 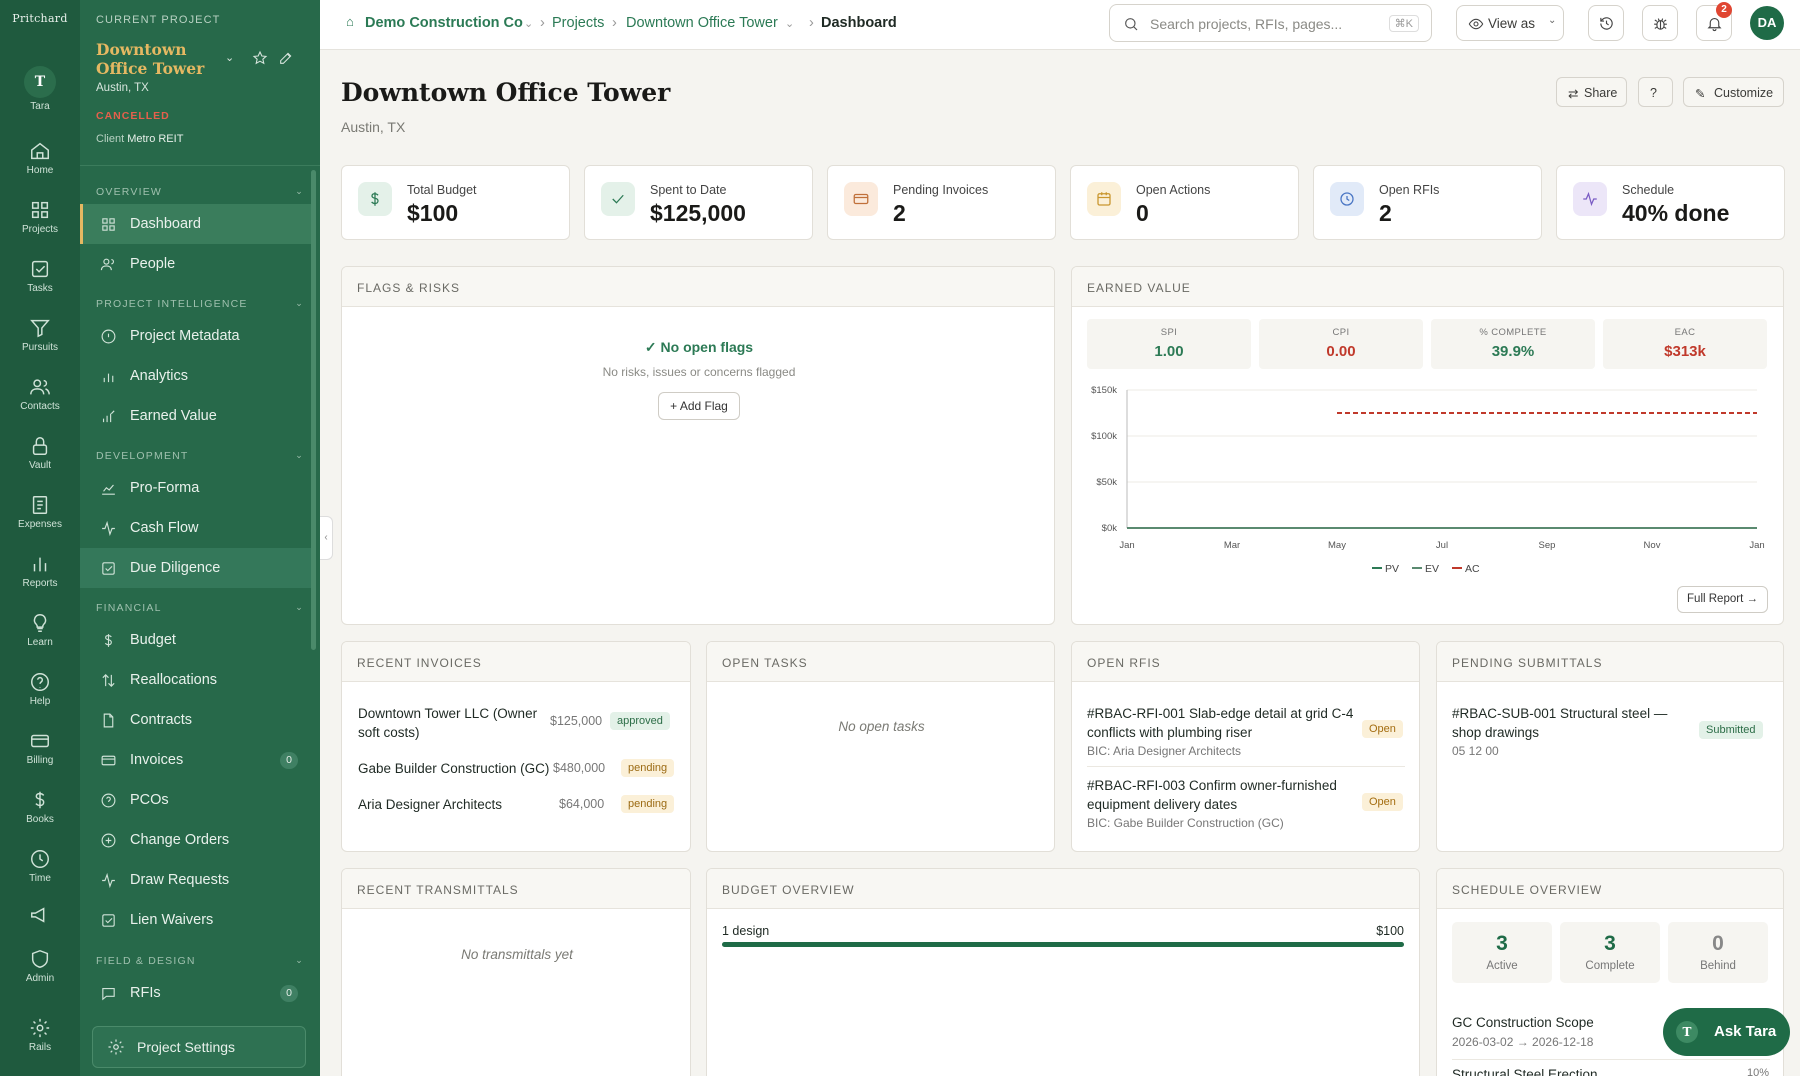 I want to click on rail-item-home: Home, so click(x=40, y=158).